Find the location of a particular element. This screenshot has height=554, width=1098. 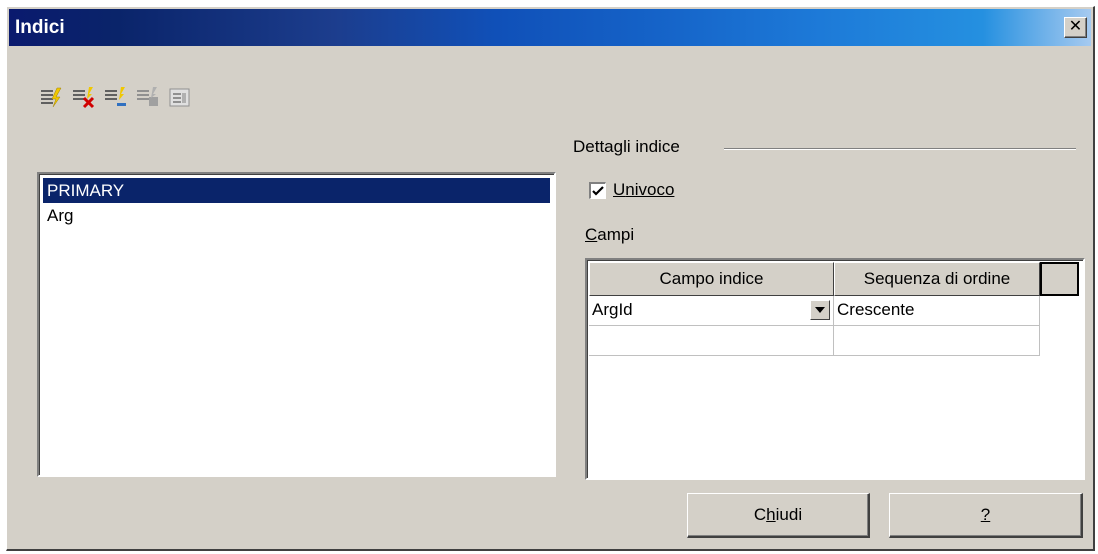

edit-index-icon is located at coordinates (148, 97).